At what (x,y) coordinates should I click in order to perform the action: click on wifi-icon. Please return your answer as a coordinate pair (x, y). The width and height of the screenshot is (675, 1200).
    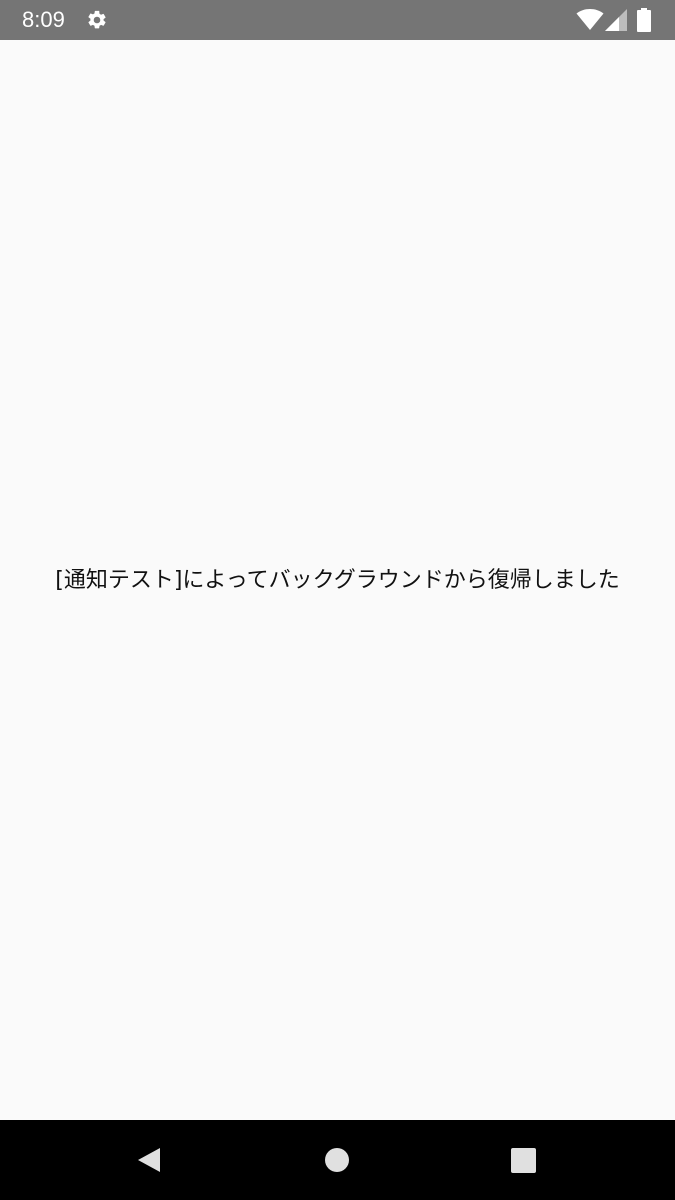
    Looking at the image, I should click on (590, 19).